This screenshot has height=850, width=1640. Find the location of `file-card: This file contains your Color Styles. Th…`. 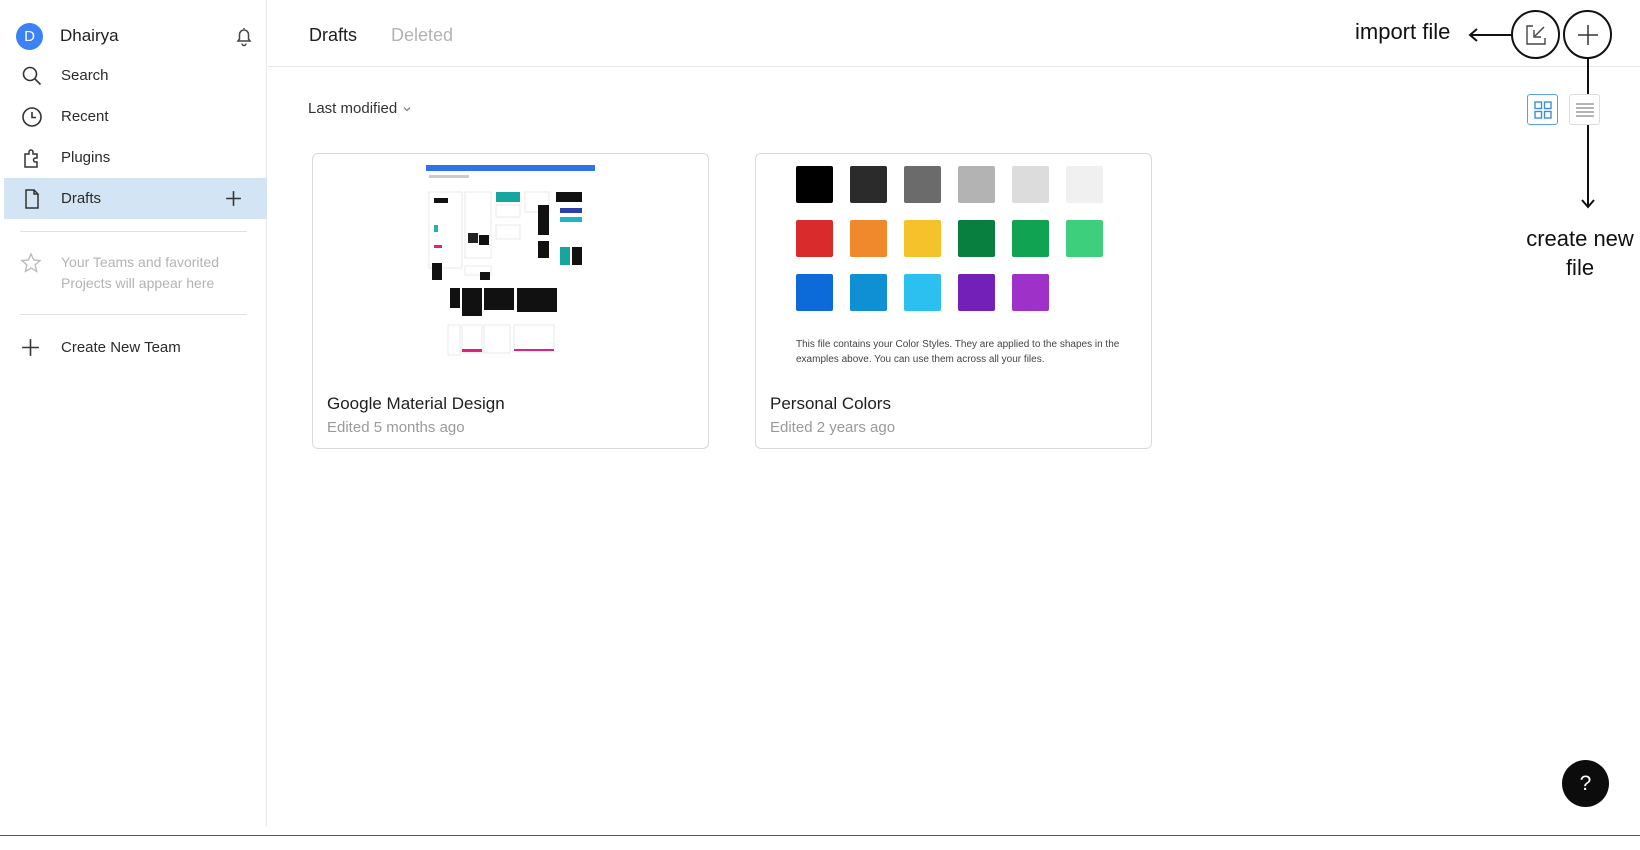

file-card: This file contains your Color Styles. Th… is located at coordinates (953, 301).